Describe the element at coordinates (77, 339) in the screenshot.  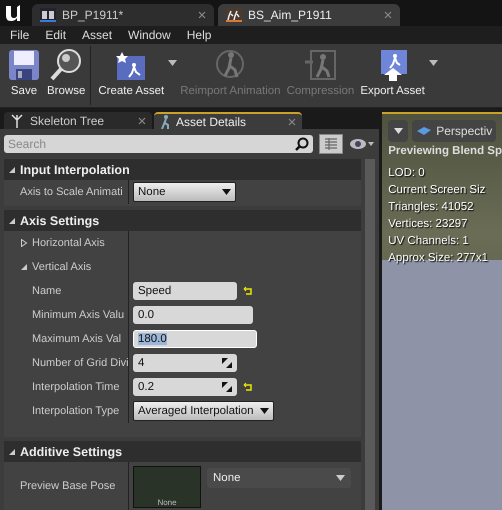
I see `property-label: Maximum Axis Val` at that location.